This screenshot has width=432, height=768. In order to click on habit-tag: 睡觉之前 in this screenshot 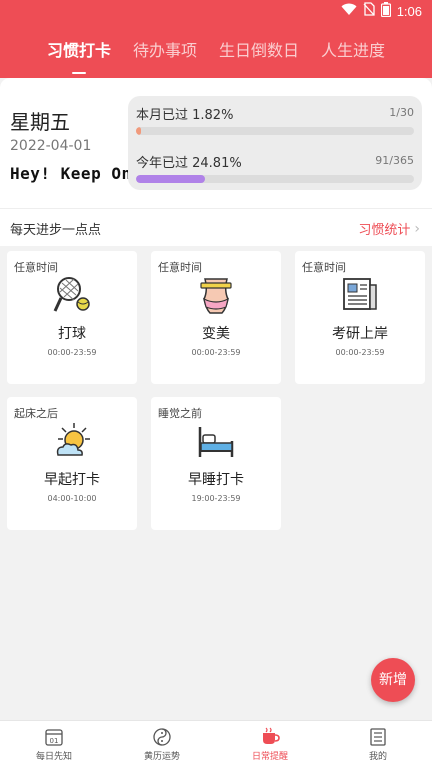, I will do `click(180, 413)`.